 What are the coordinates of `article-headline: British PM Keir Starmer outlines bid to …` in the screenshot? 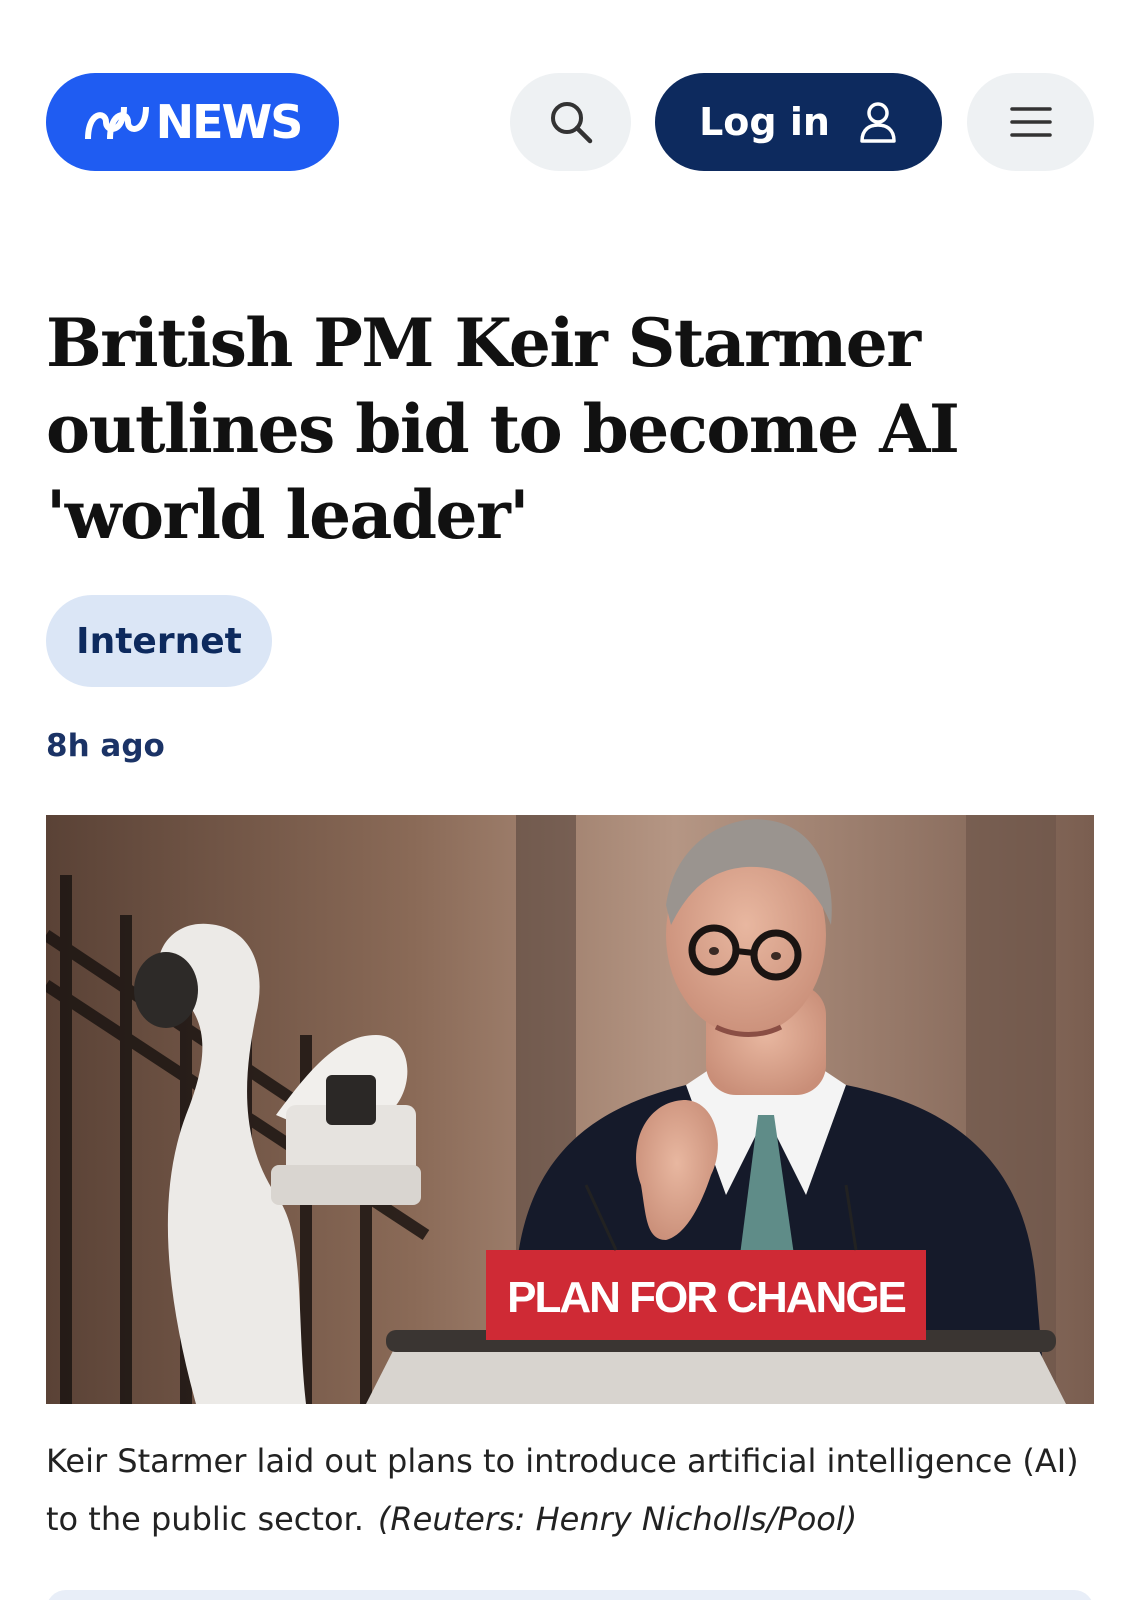 It's located at (503, 429).